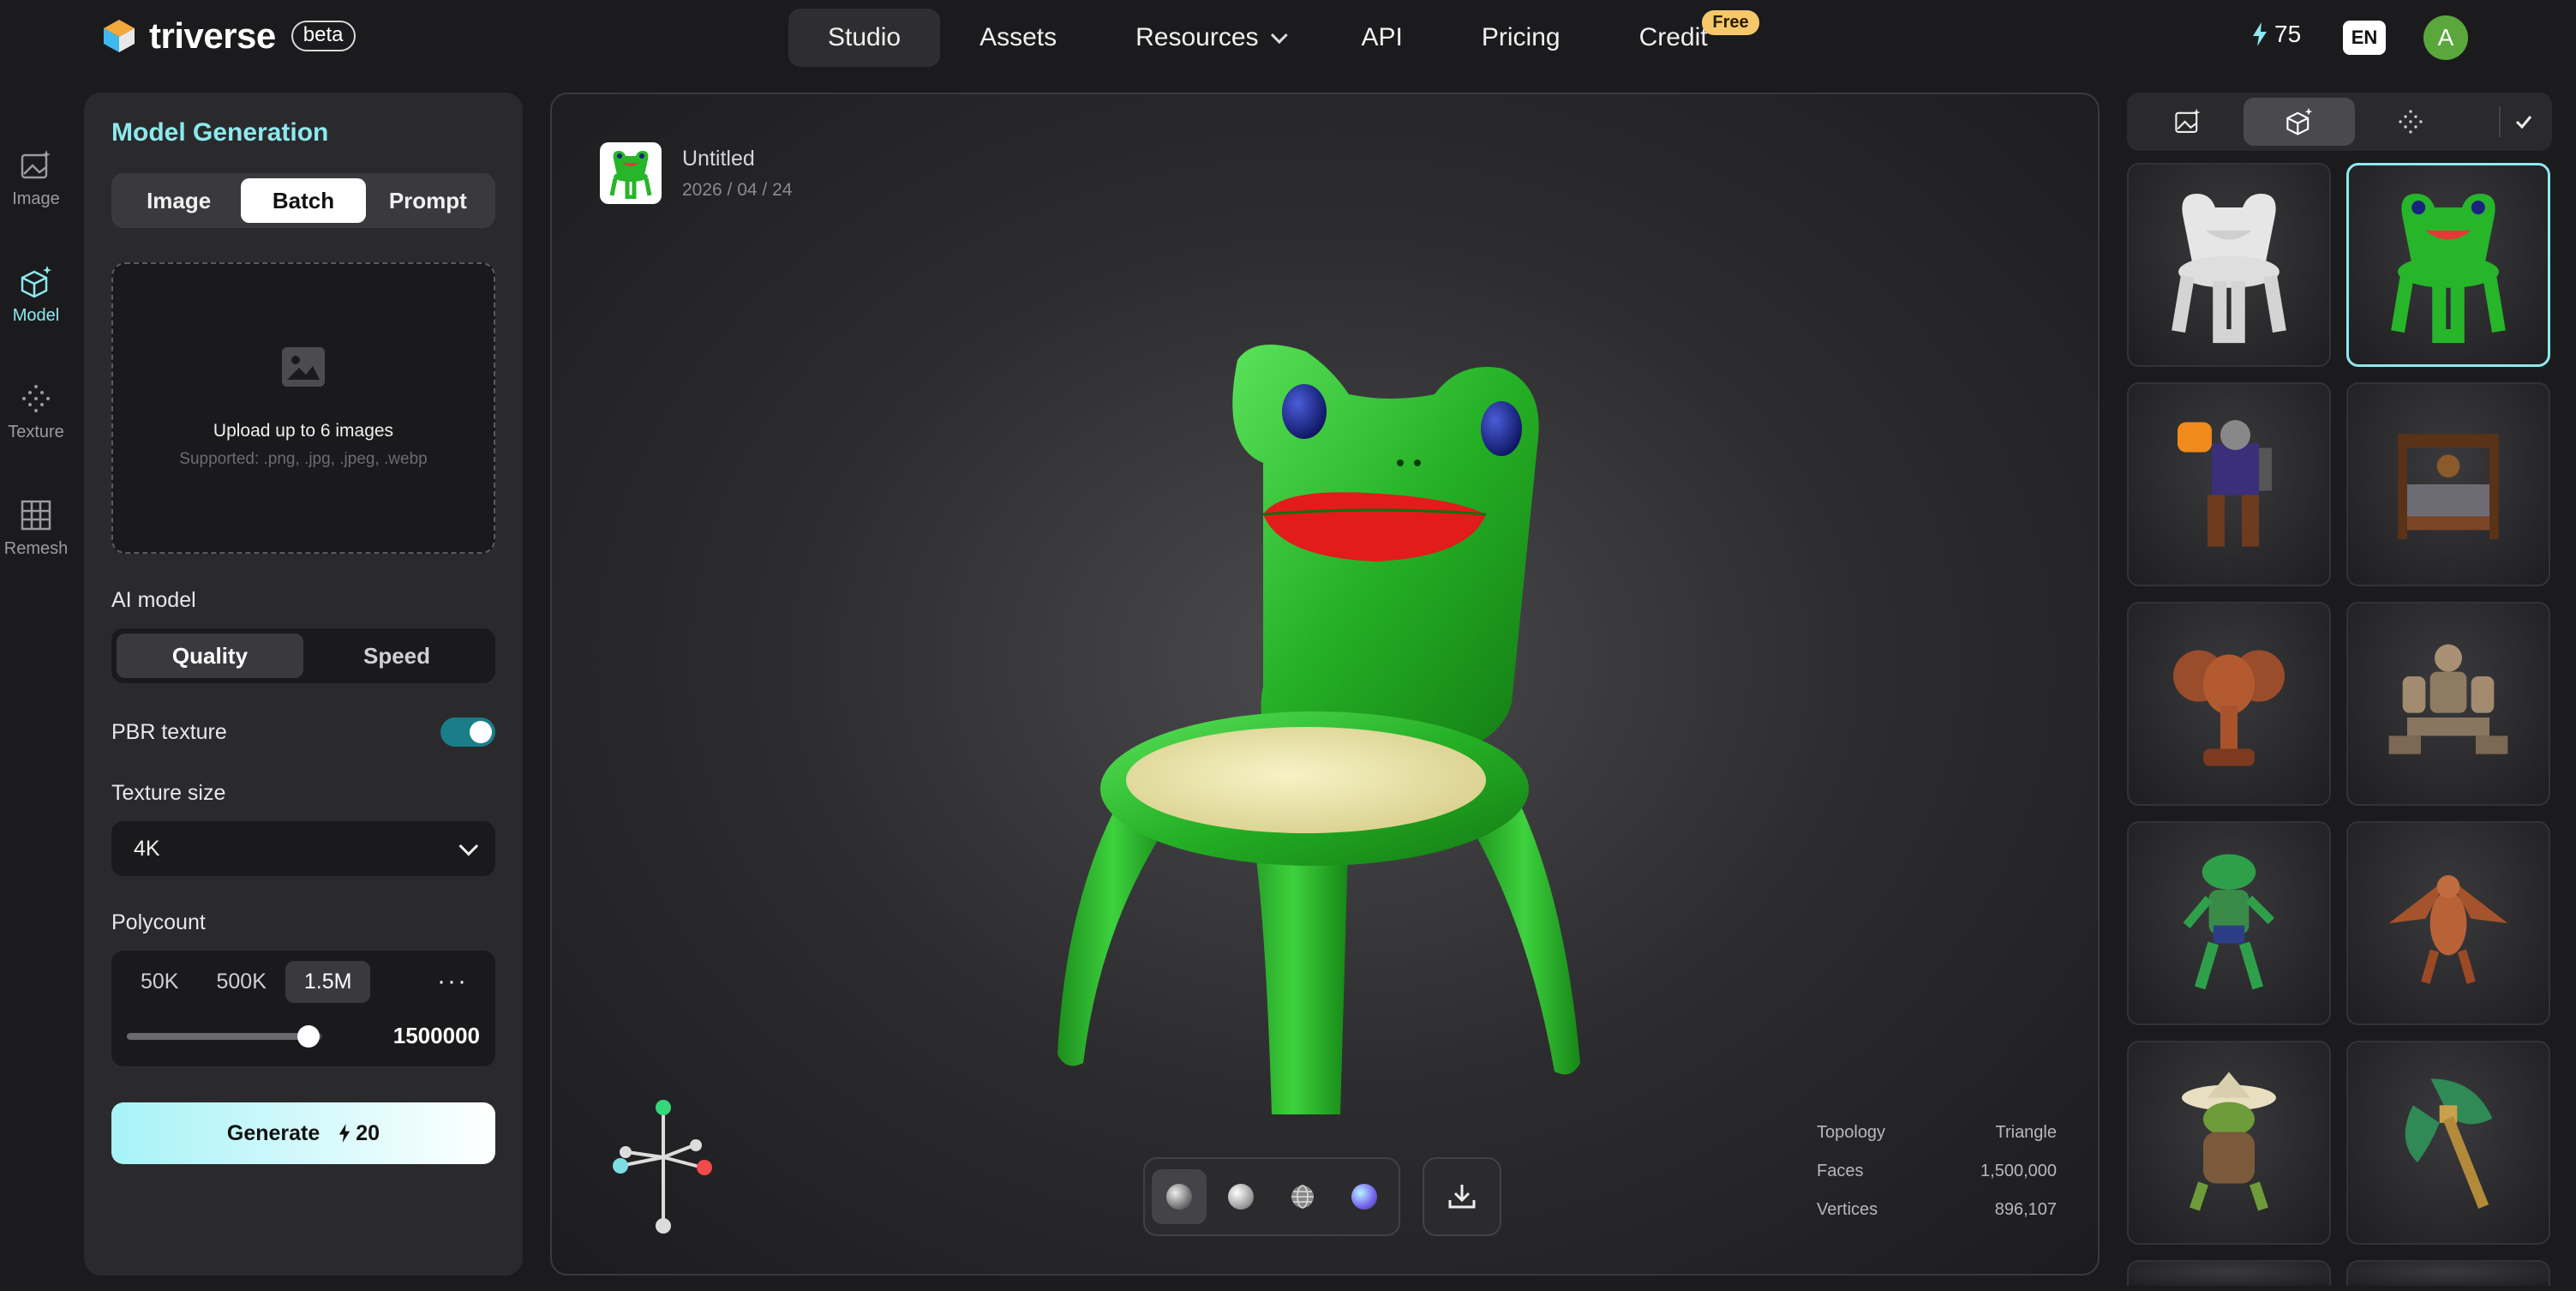 This screenshot has width=2576, height=1291. What do you see at coordinates (36, 315) in the screenshot?
I see `rail-label: Model` at bounding box center [36, 315].